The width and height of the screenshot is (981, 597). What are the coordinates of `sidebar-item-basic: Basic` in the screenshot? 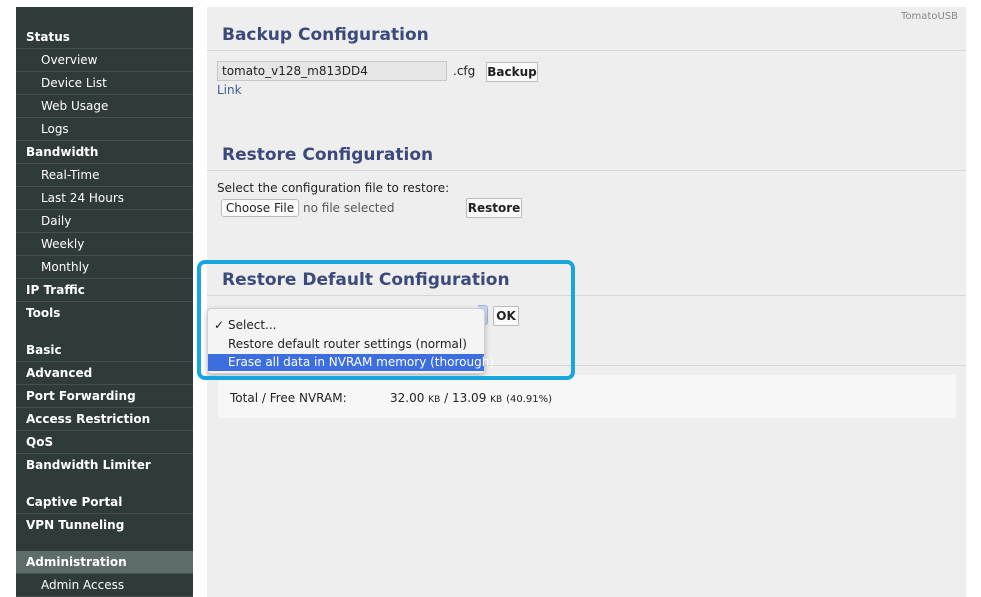 It's located at (104, 350).